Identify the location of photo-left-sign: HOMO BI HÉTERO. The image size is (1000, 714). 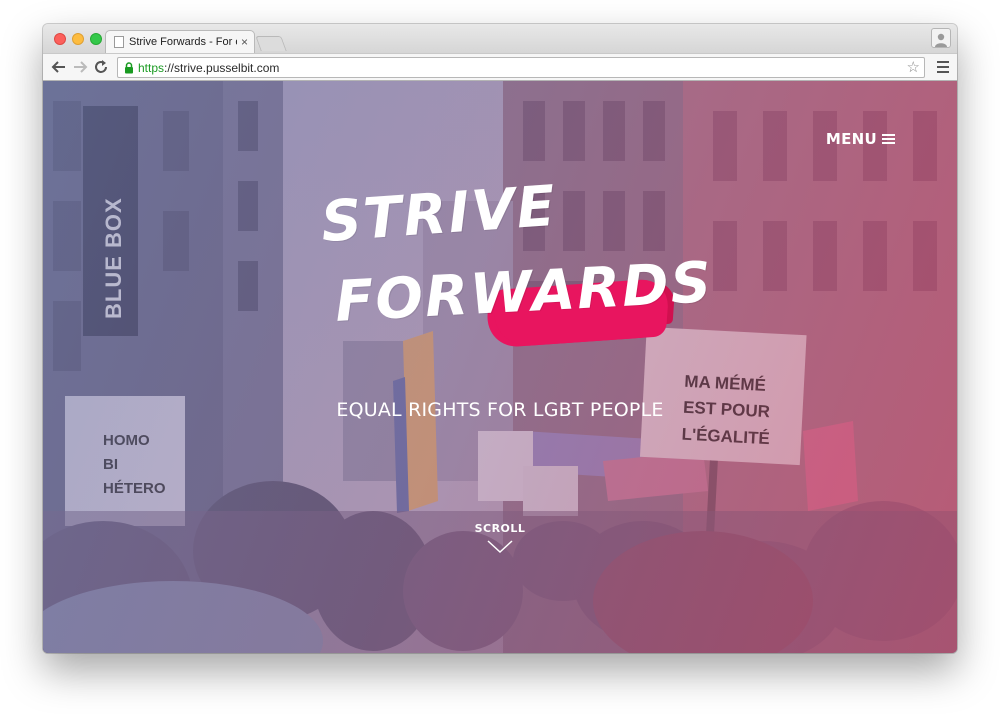
(134, 464).